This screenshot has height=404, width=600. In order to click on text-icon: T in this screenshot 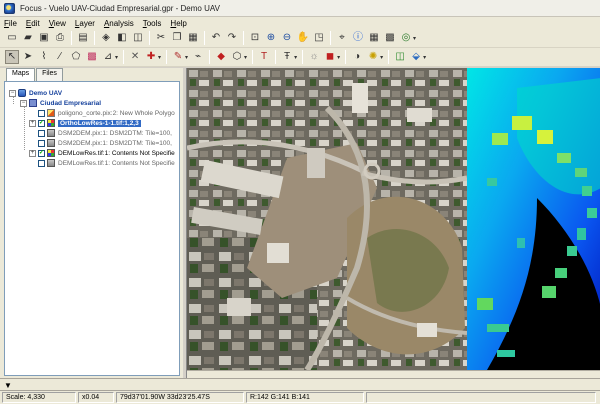, I will do `click(264, 57)`.